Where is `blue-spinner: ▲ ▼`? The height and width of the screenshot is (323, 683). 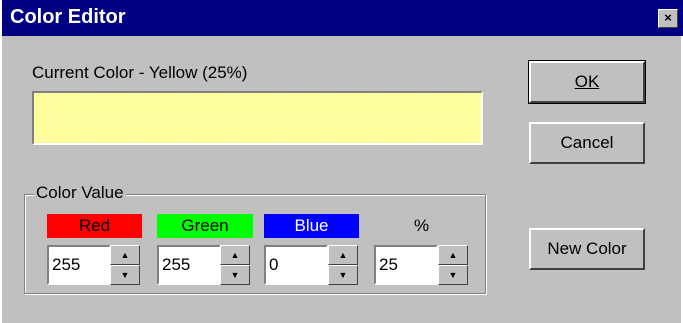 blue-spinner: ▲ ▼ is located at coordinates (343, 265).